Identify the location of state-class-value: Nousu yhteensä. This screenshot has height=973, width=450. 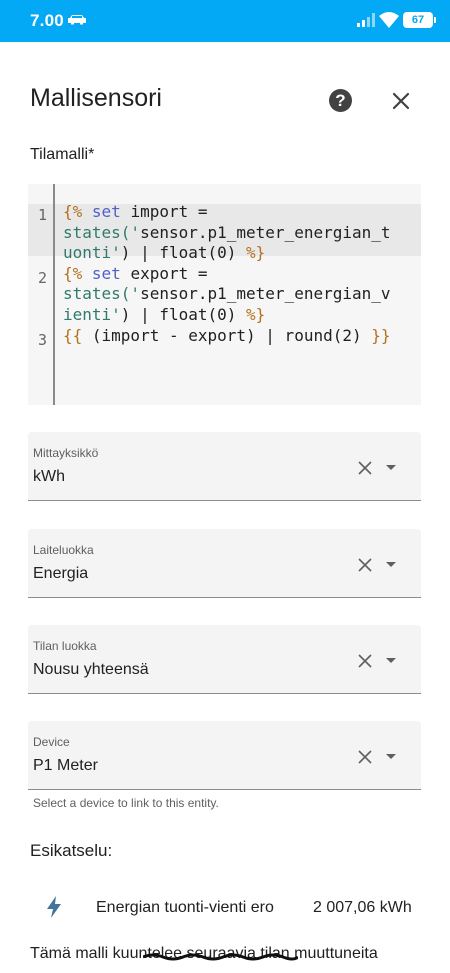
(91, 669).